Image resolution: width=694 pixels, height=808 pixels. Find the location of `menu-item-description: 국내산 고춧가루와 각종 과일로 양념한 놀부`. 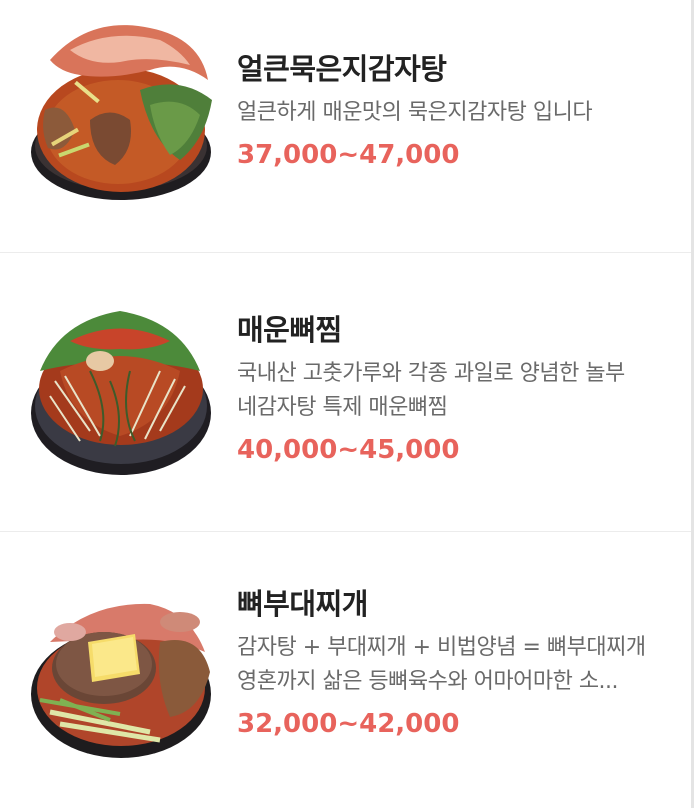

menu-item-description: 국내산 고춧가루와 각종 과일로 양념한 놀부 is located at coordinates (431, 373).